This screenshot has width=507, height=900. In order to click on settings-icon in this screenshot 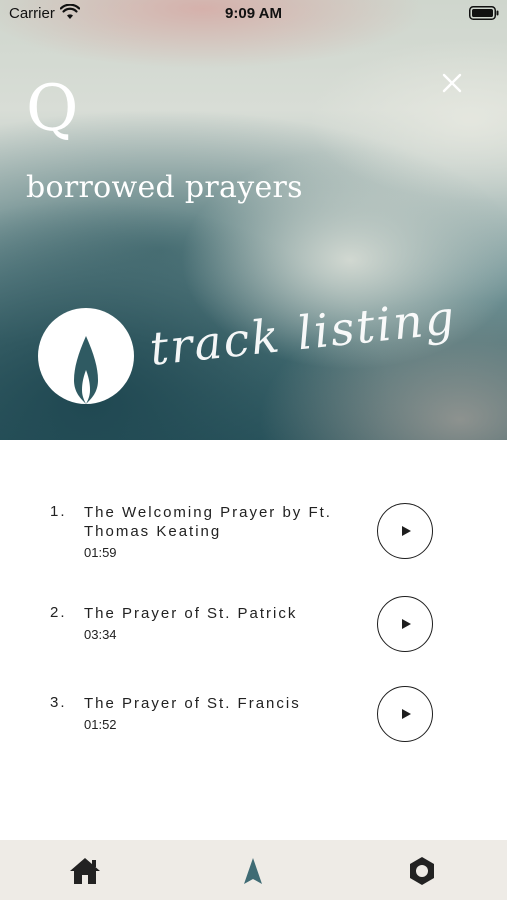, I will do `click(422, 871)`.